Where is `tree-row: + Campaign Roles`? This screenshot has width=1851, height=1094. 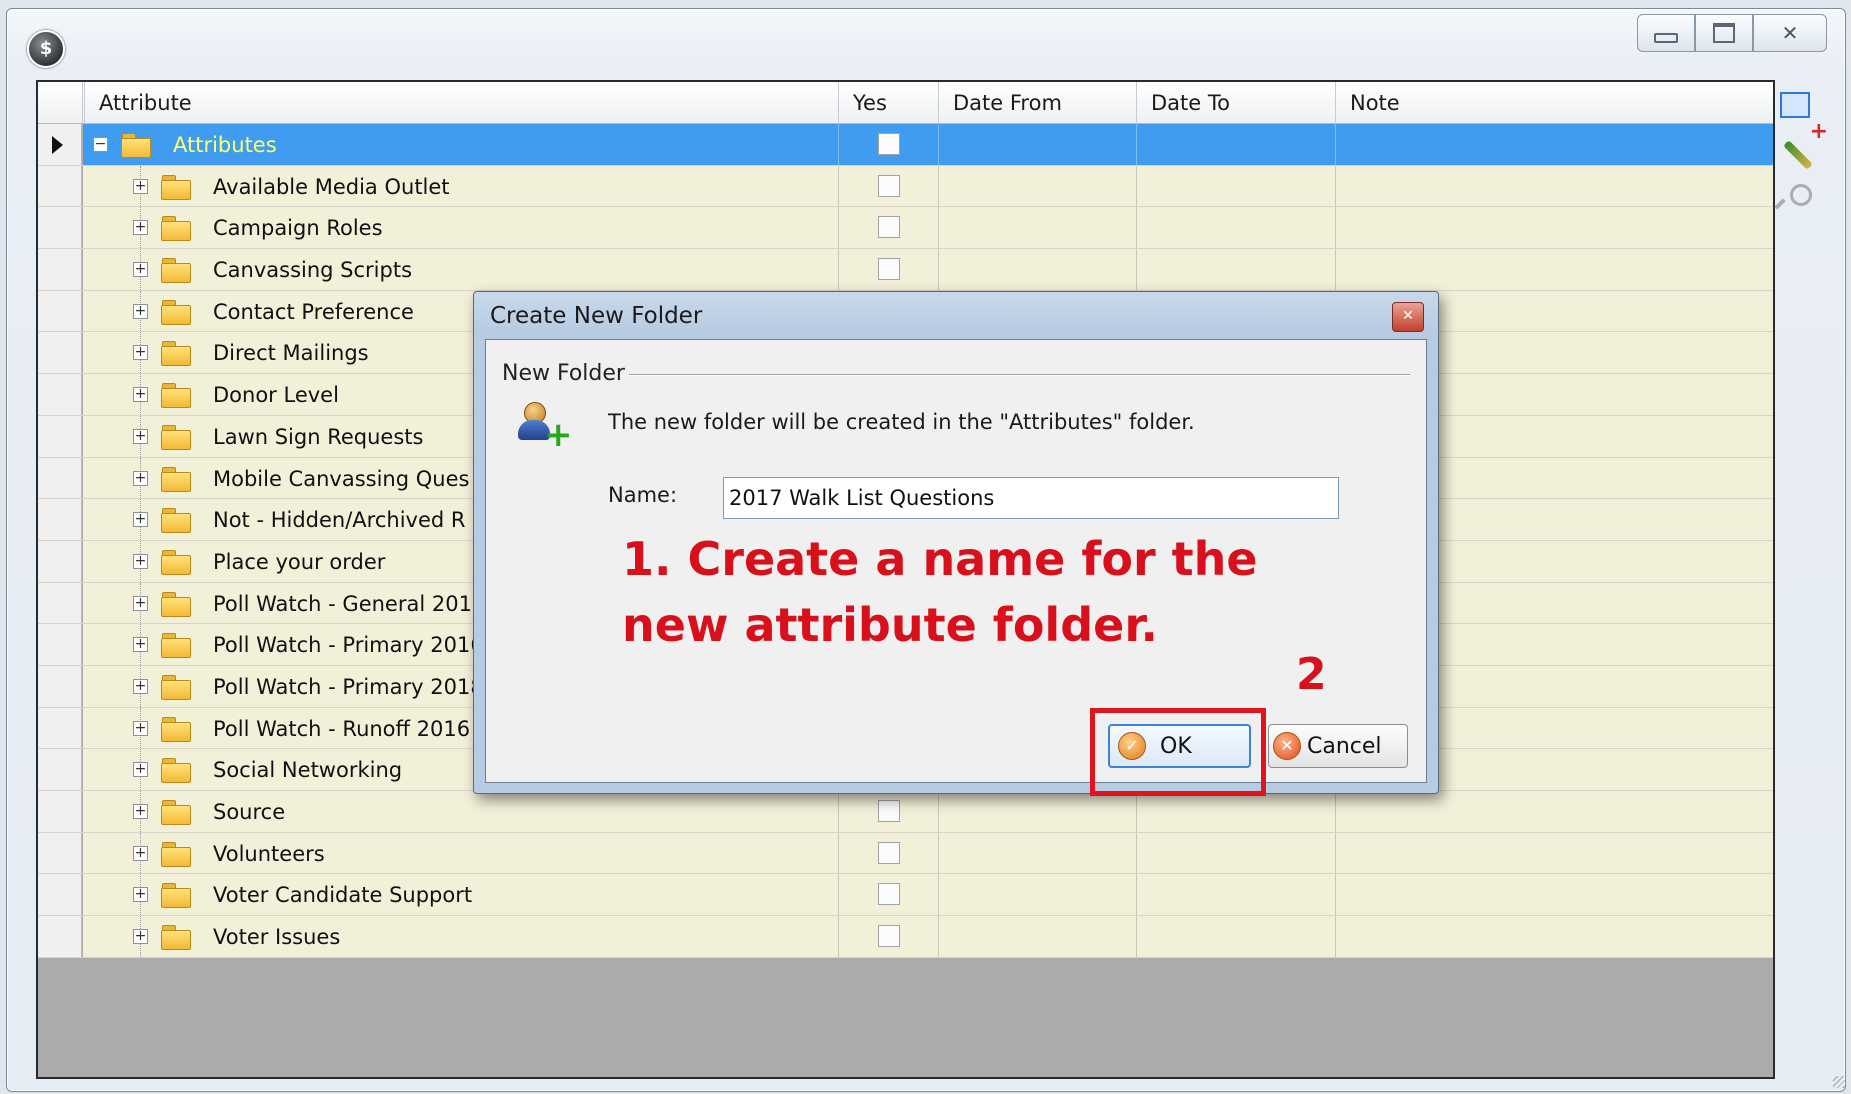 tree-row: + Campaign Roles is located at coordinates (905, 228).